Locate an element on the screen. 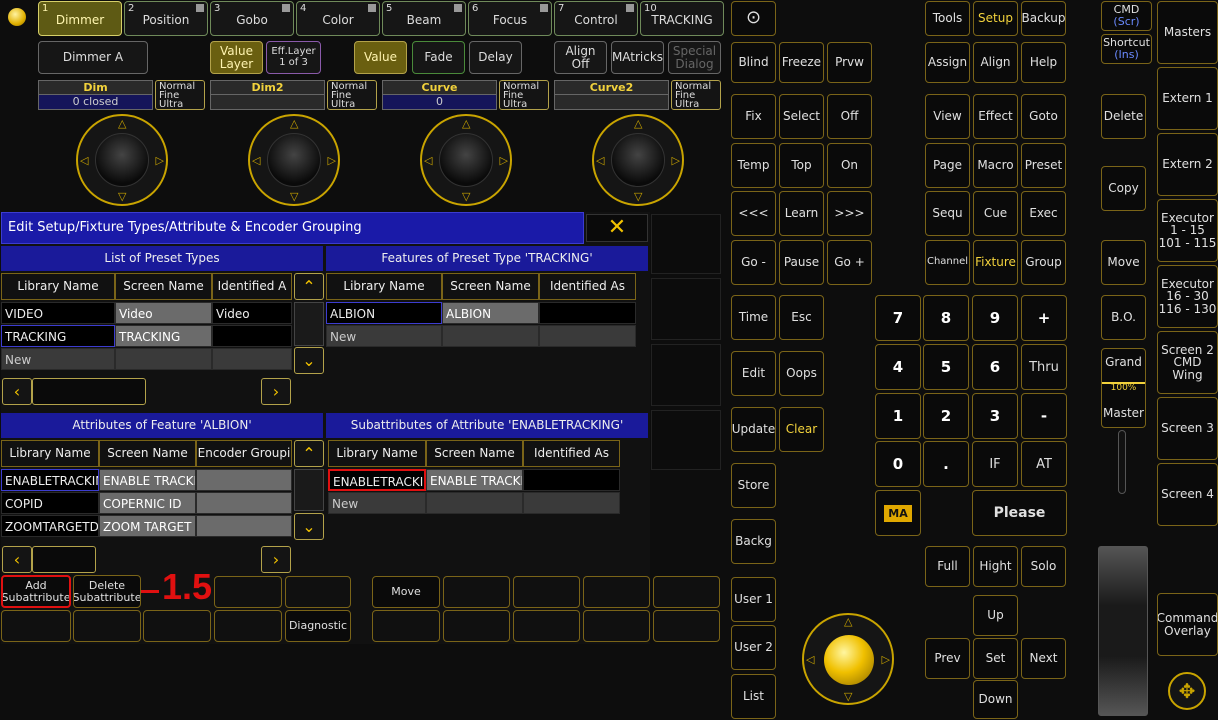 The image size is (1218, 720). tools-button: Tools is located at coordinates (947, 18).